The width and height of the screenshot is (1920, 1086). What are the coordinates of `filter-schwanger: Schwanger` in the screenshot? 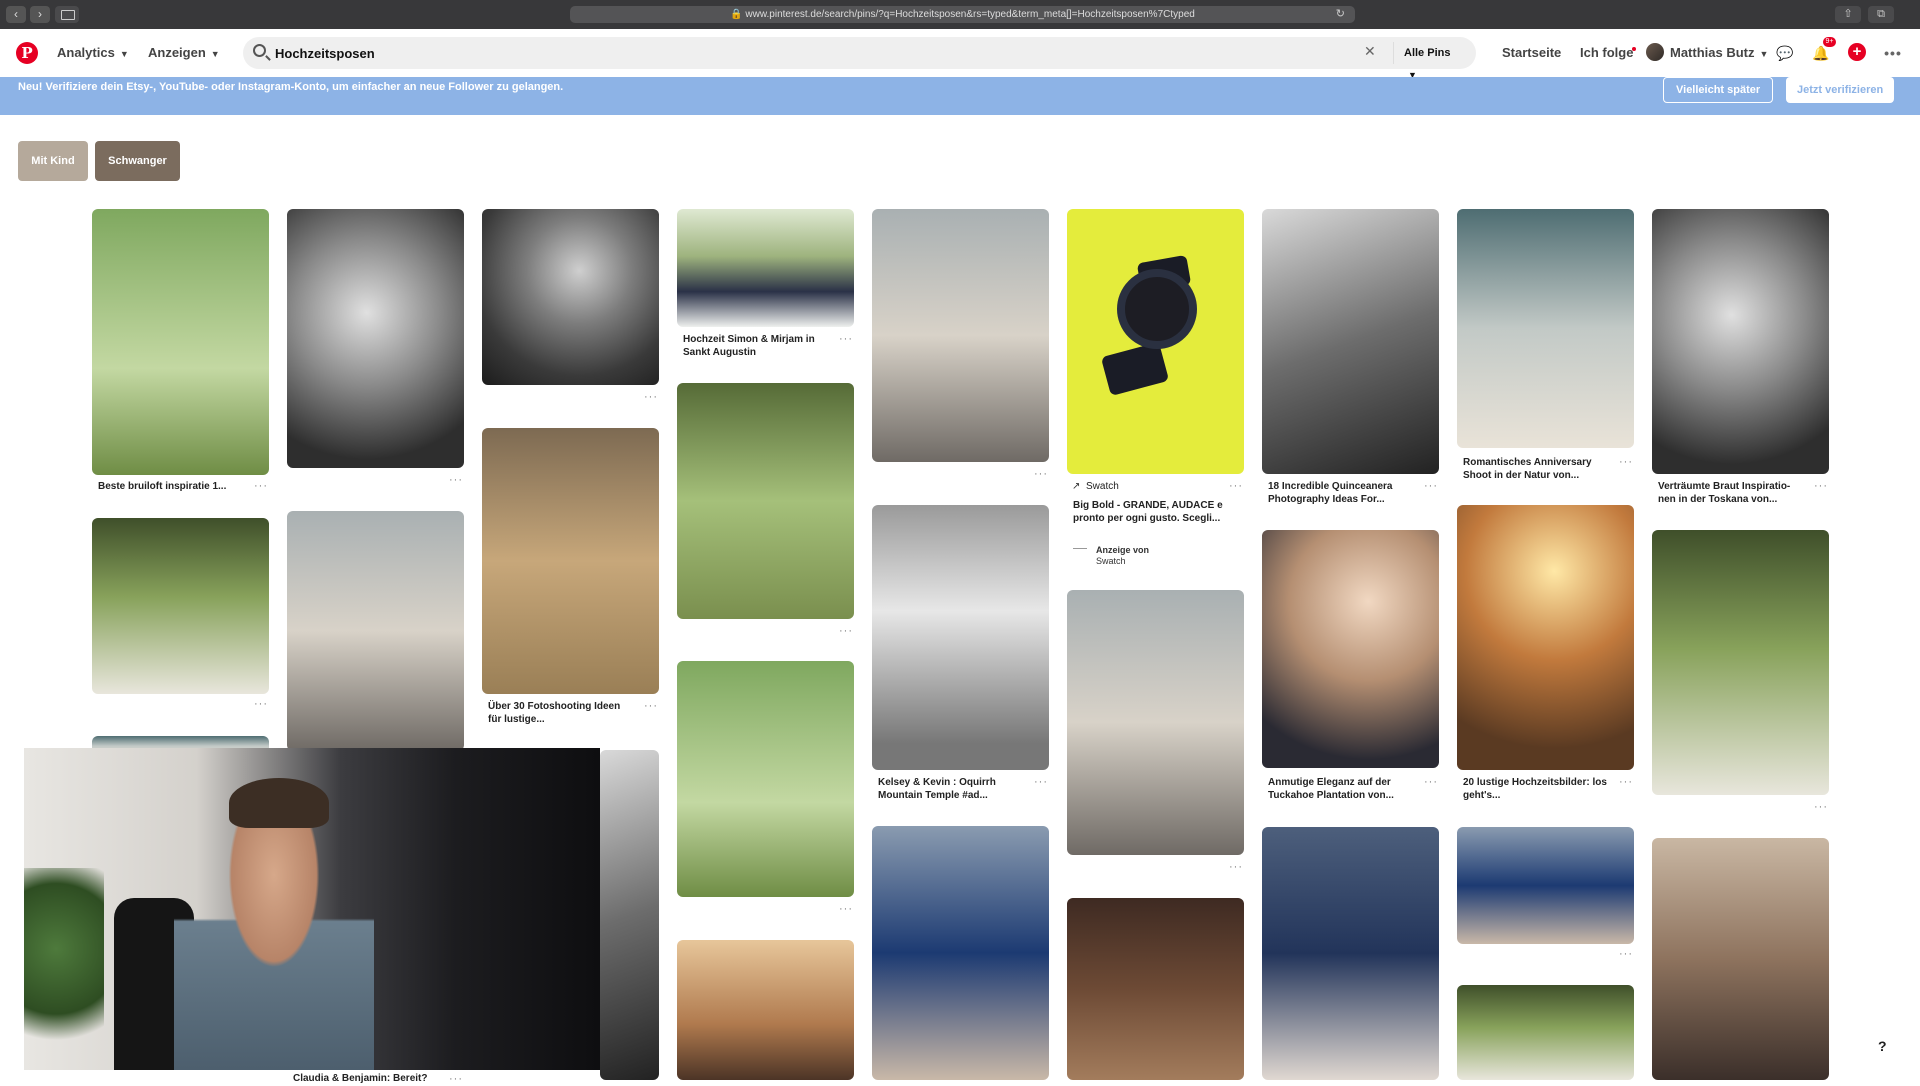 It's located at (137, 161).